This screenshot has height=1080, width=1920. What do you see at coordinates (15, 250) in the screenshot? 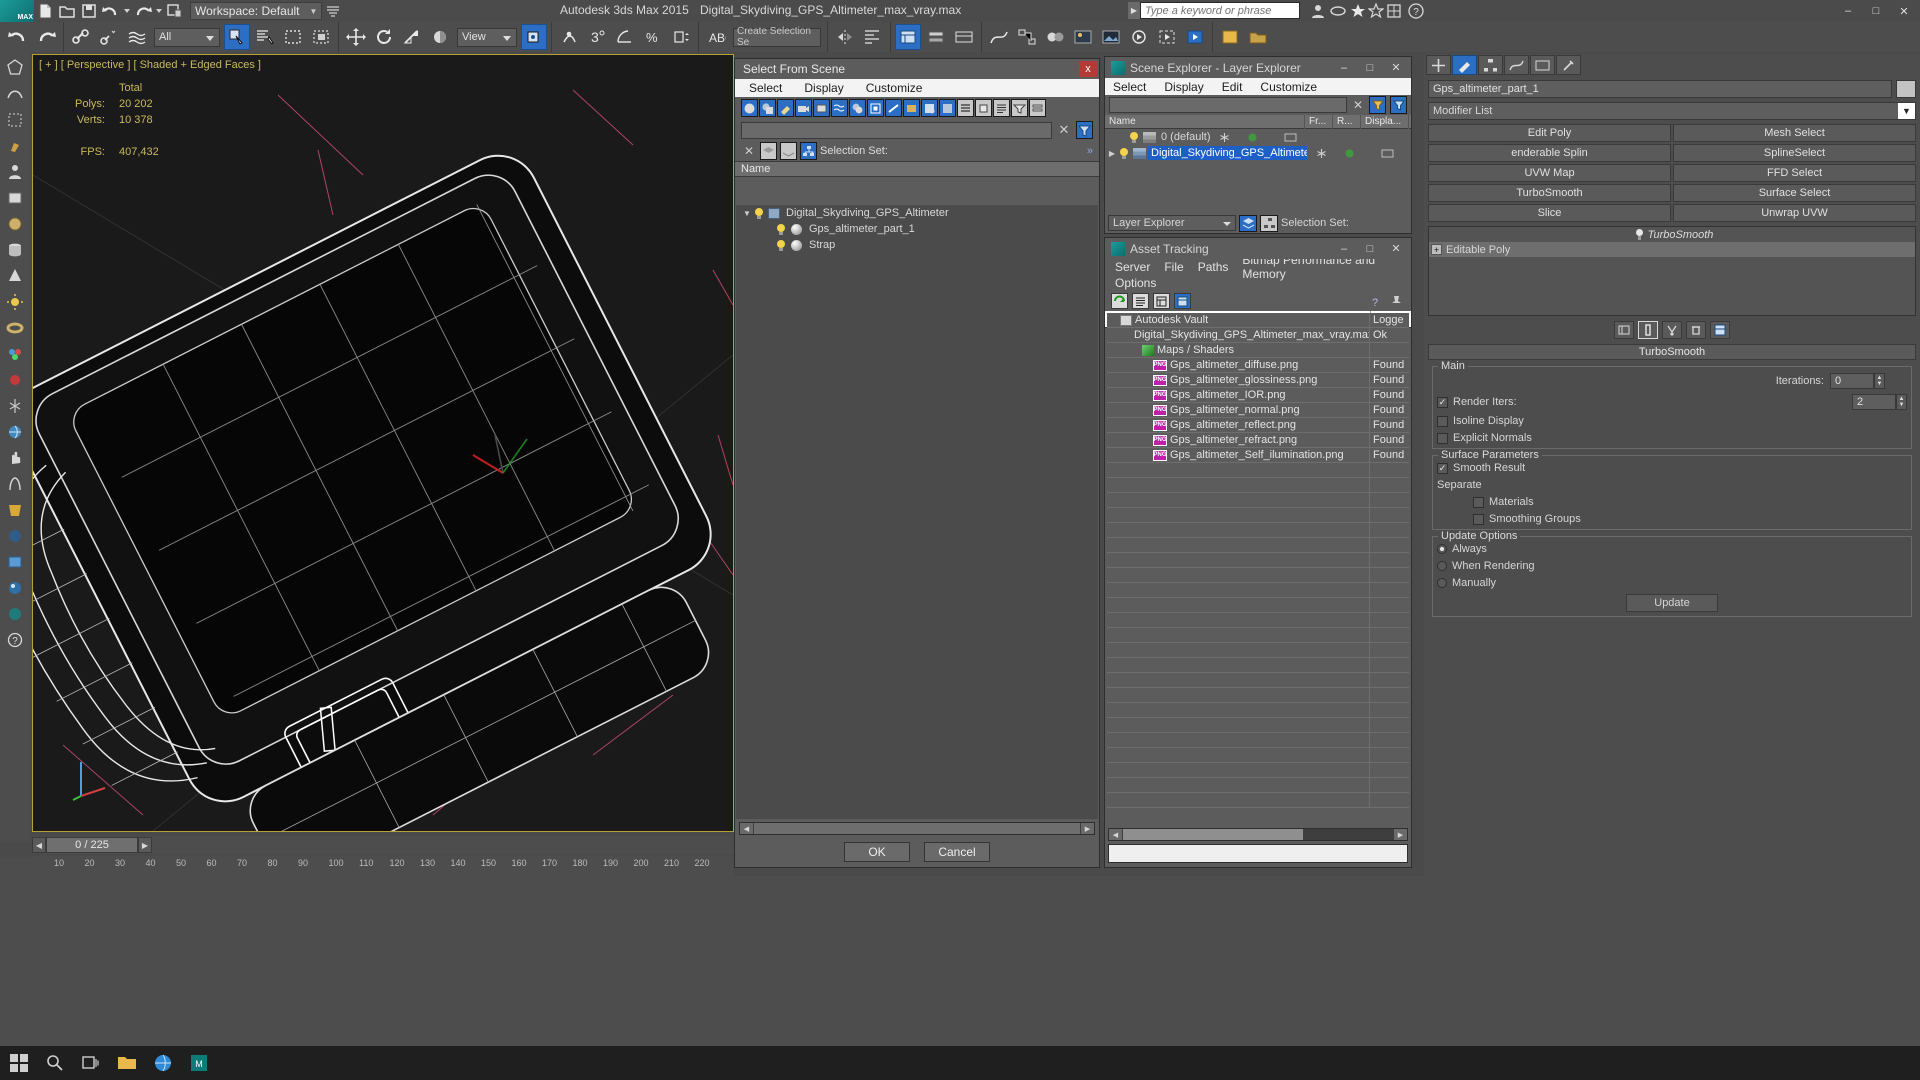
I see `cylinder-primitive-icon` at bounding box center [15, 250].